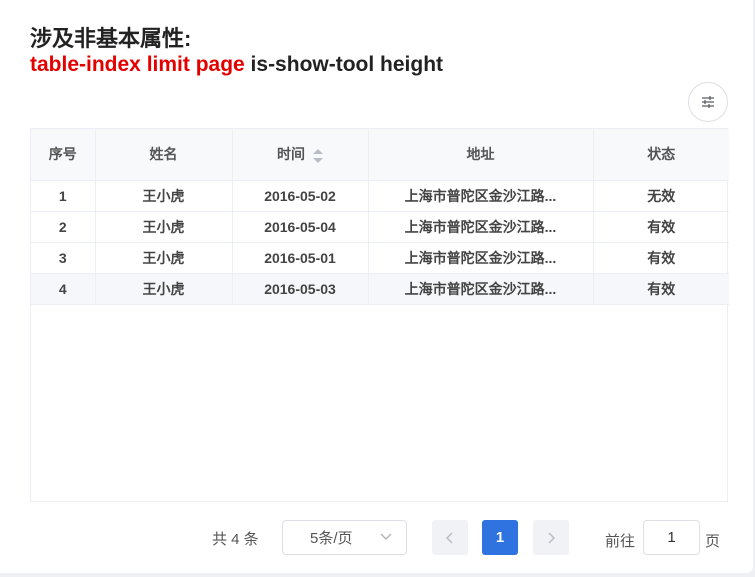 The image size is (755, 577). What do you see at coordinates (291, 154) in the screenshot?
I see `column-header-time-label: 时间` at bounding box center [291, 154].